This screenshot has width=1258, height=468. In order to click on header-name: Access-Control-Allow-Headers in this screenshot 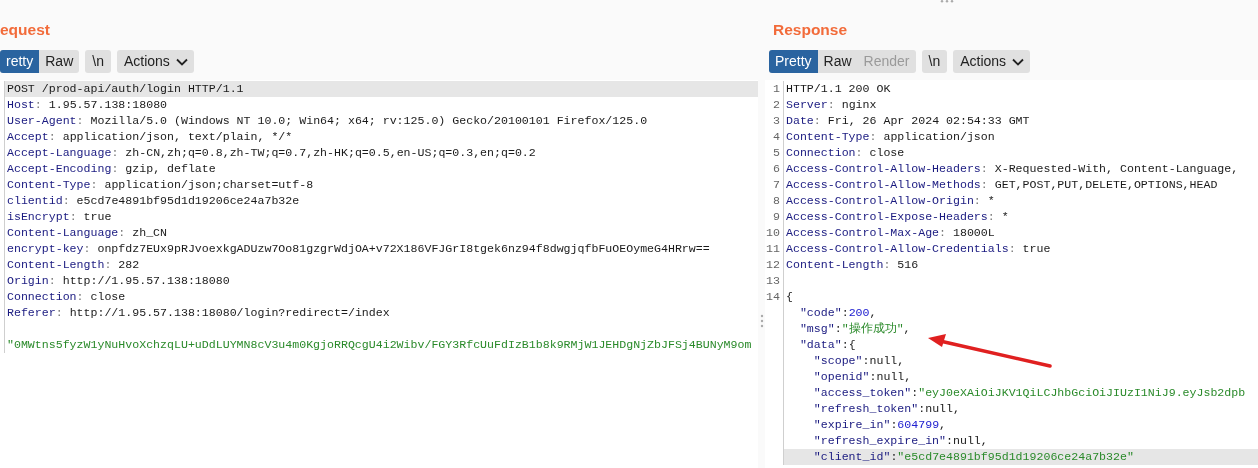, I will do `click(883, 168)`.